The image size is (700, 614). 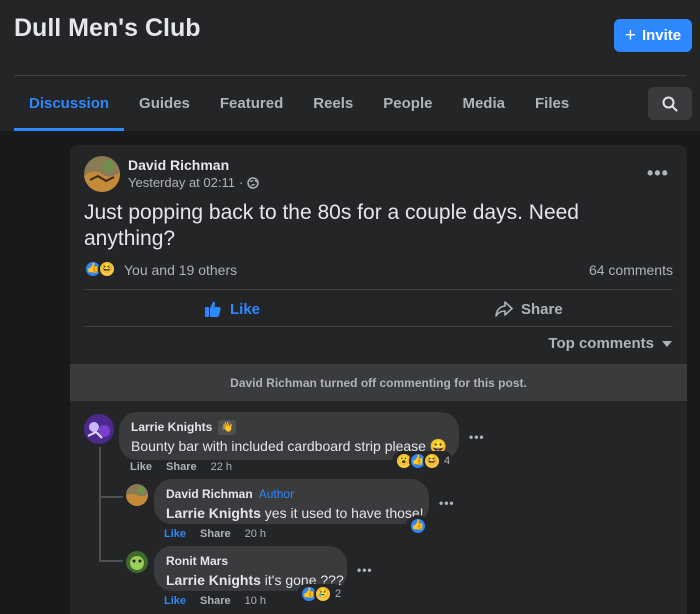 I want to click on comment-sort-dropdown: Top comments, so click(x=610, y=343).